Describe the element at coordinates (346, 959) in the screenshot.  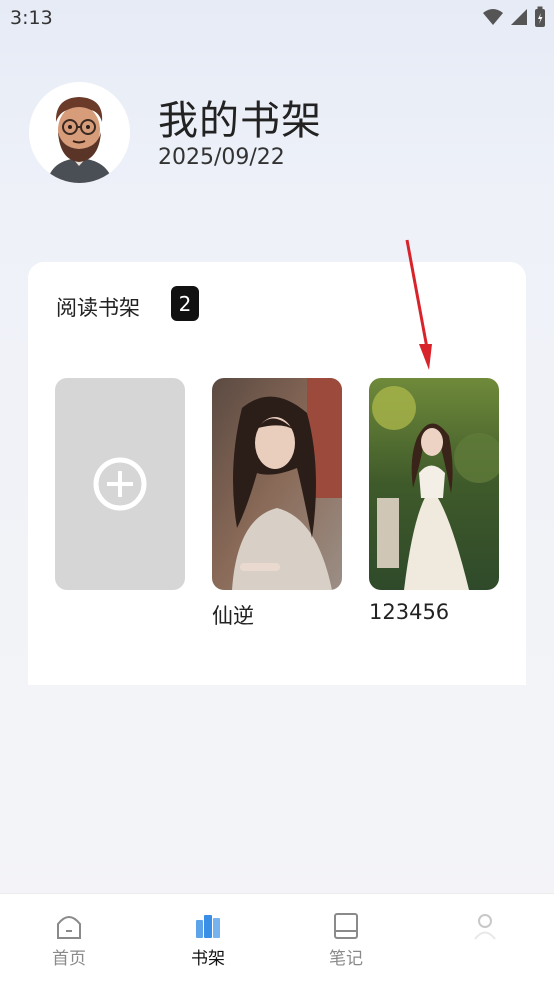
I see `tab-label: 笔记` at that location.